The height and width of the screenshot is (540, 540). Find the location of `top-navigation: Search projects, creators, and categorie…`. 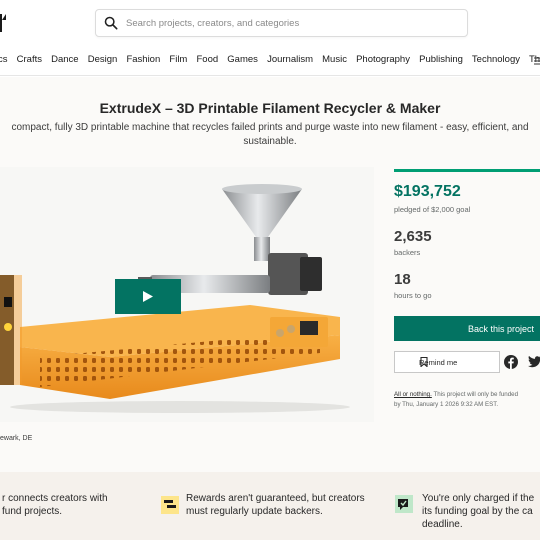

top-navigation: Search projects, creators, and categorie… is located at coordinates (270, 38).